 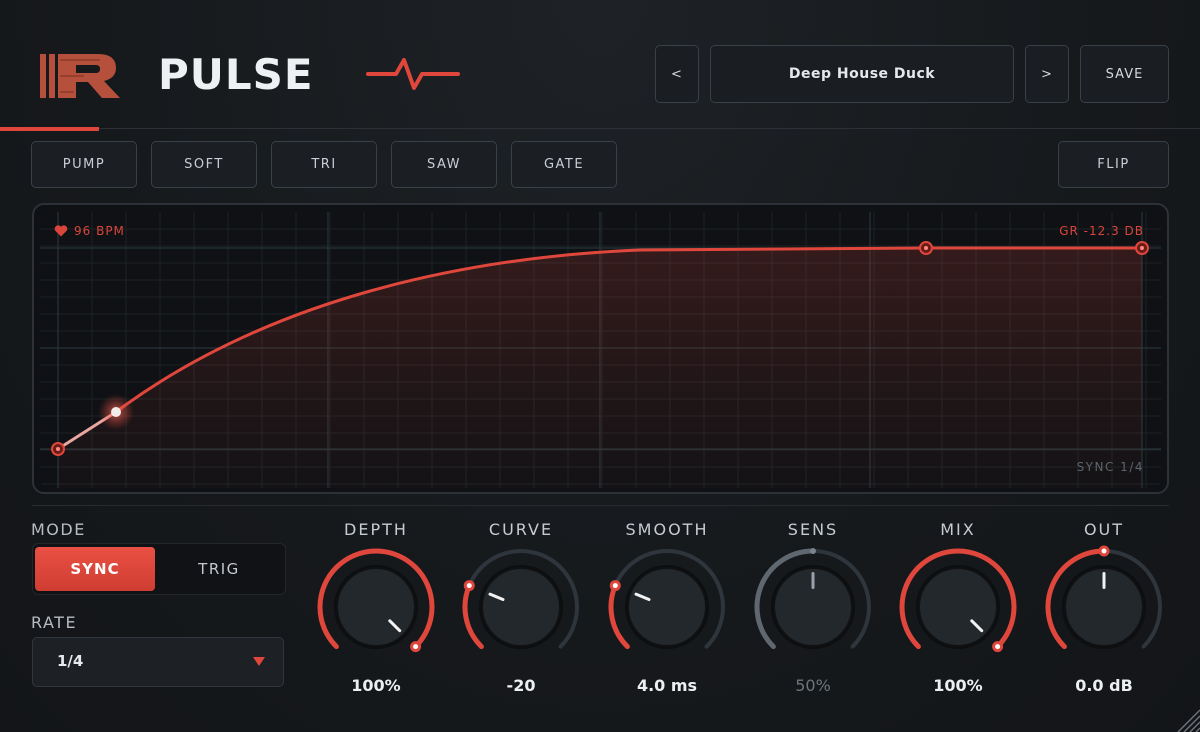 I want to click on shape-button-pump: PUMP, so click(x=84, y=164).